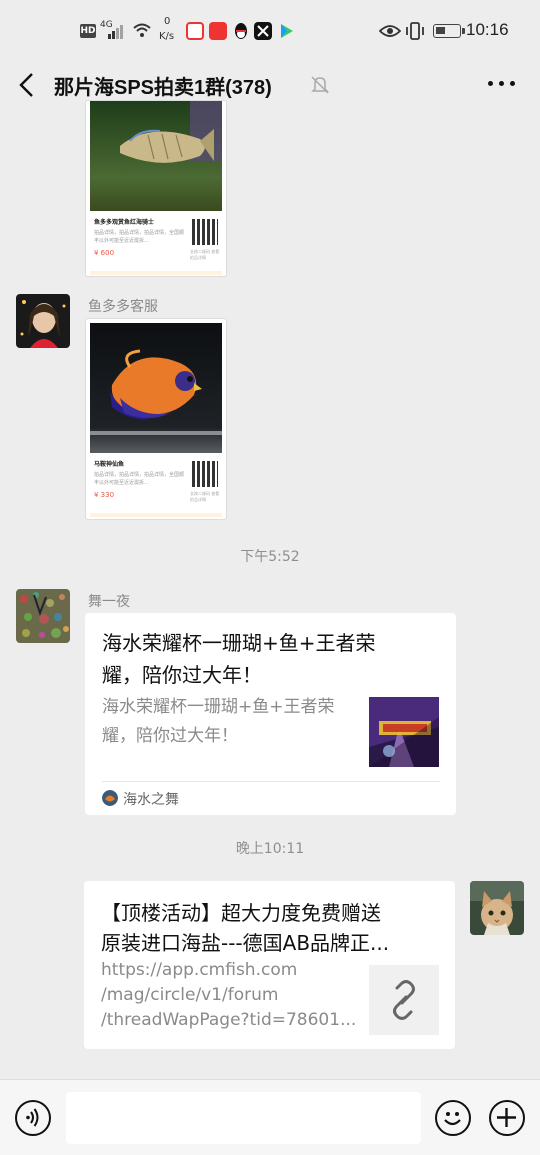 This screenshot has width=540, height=1155. Describe the element at coordinates (243, 1118) in the screenshot. I see `message-input` at that location.